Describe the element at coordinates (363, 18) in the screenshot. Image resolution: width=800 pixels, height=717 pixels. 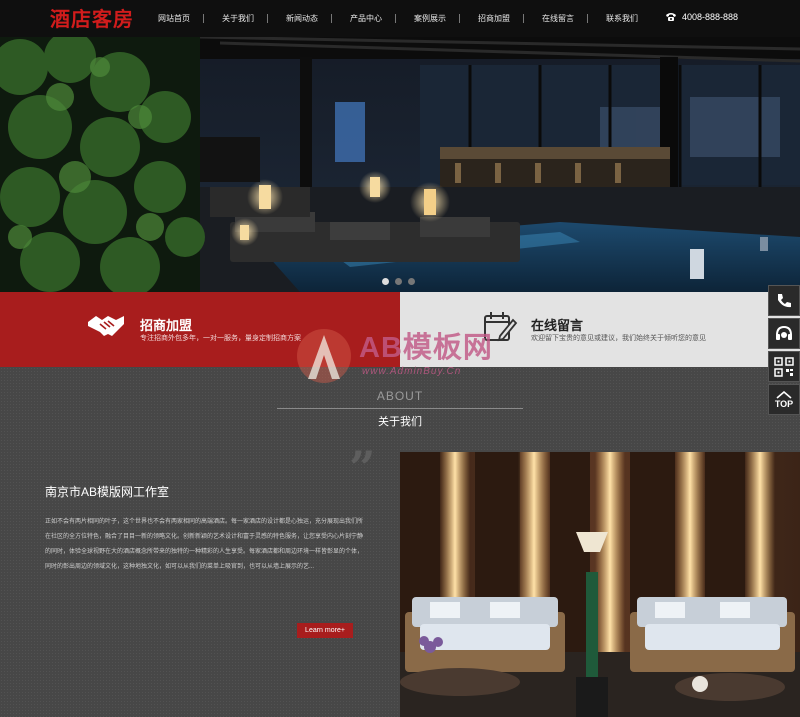
I see `nav-item-products: 产品中心` at that location.